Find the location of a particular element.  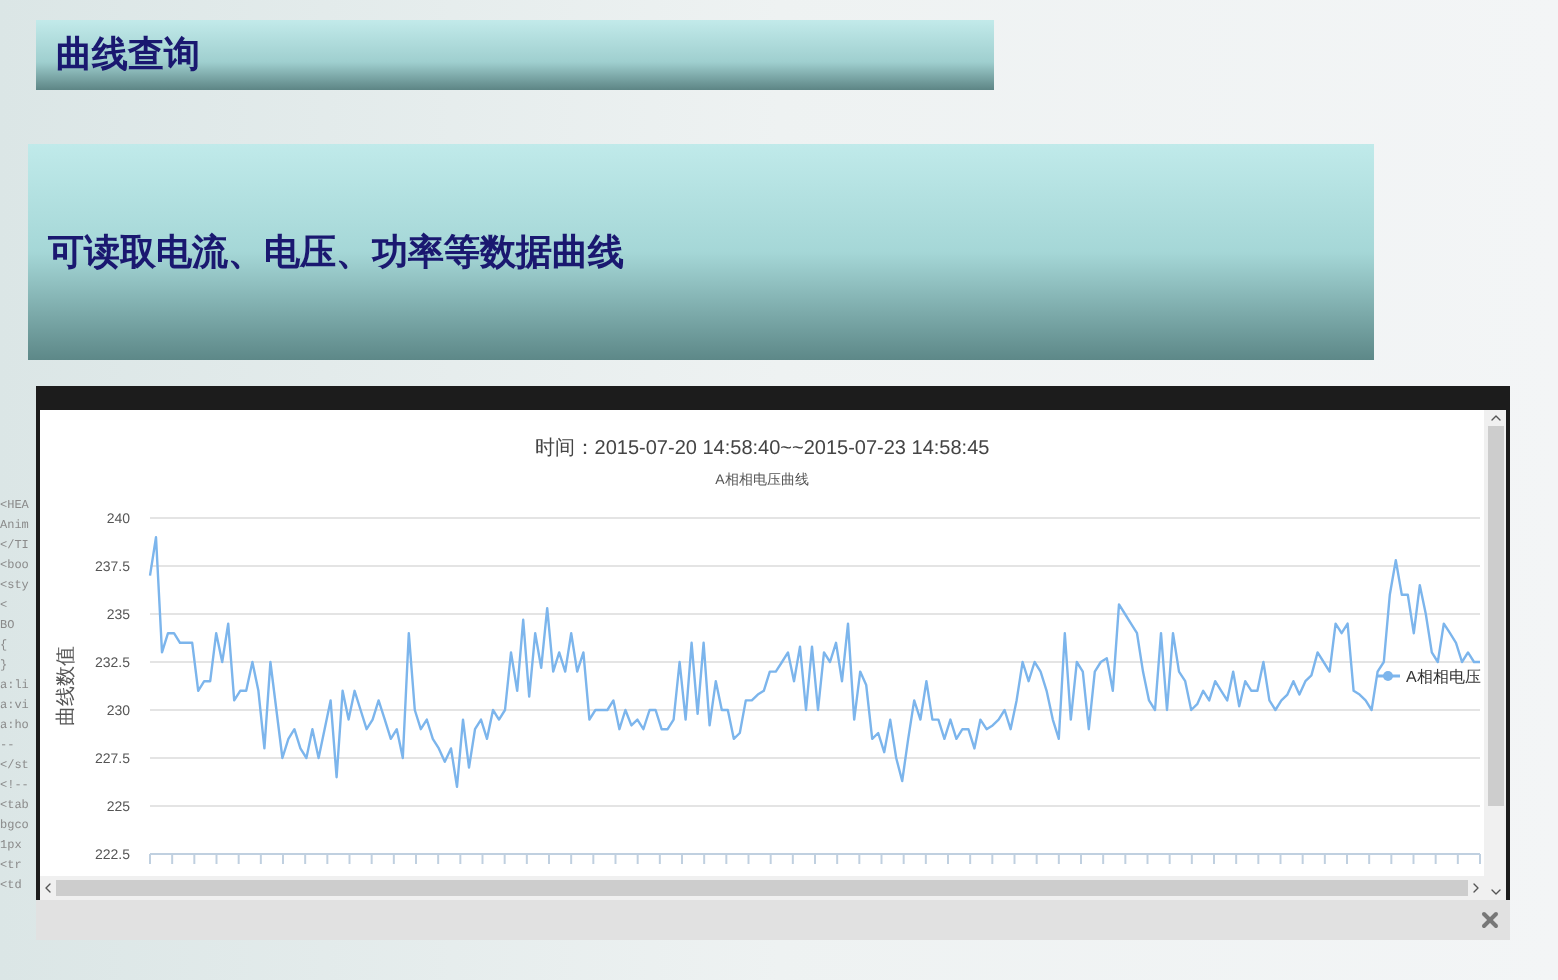

horizontal-scrollbar is located at coordinates (762, 888).